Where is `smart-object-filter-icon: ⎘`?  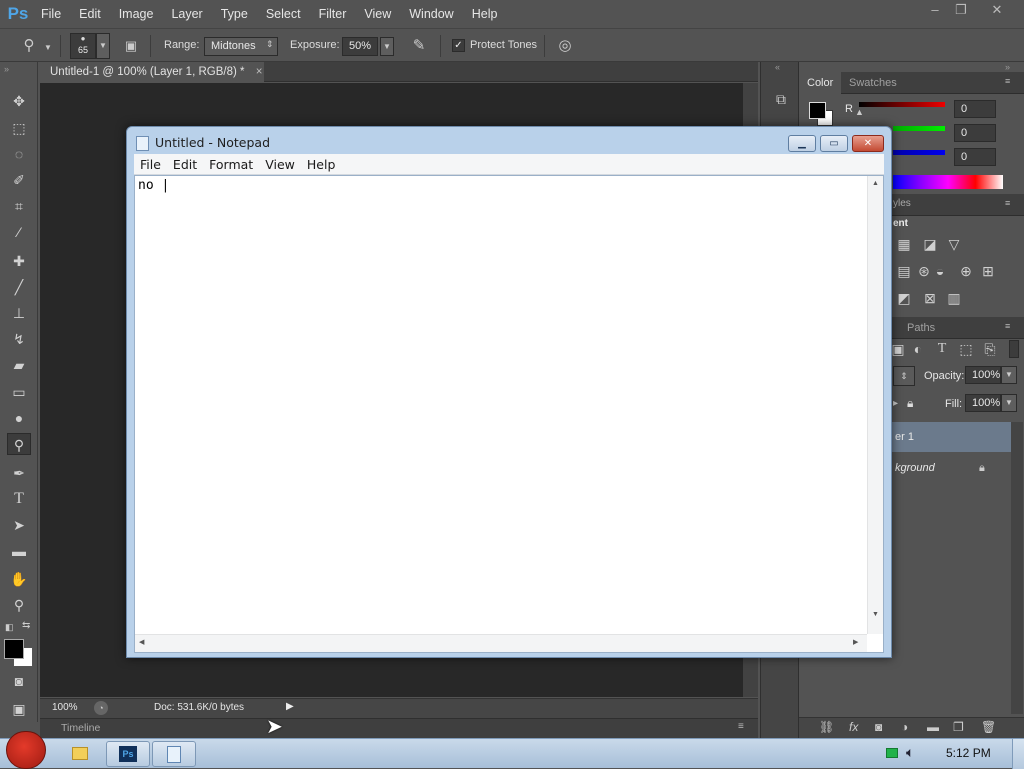 smart-object-filter-icon: ⎘ is located at coordinates (990, 349).